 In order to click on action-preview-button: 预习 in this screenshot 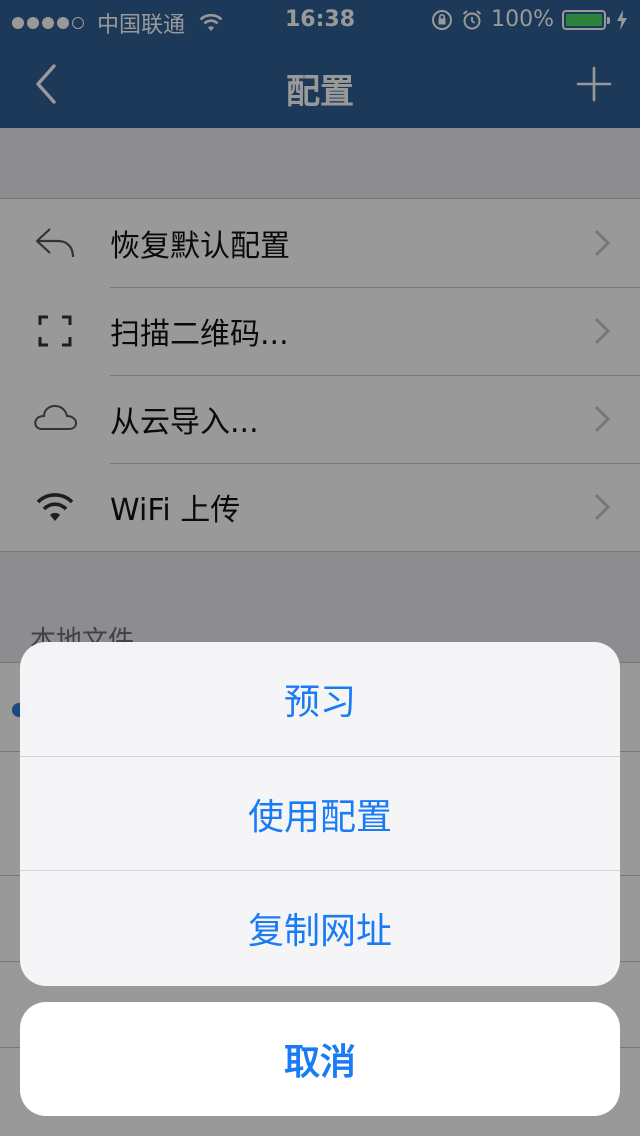, I will do `click(320, 699)`.